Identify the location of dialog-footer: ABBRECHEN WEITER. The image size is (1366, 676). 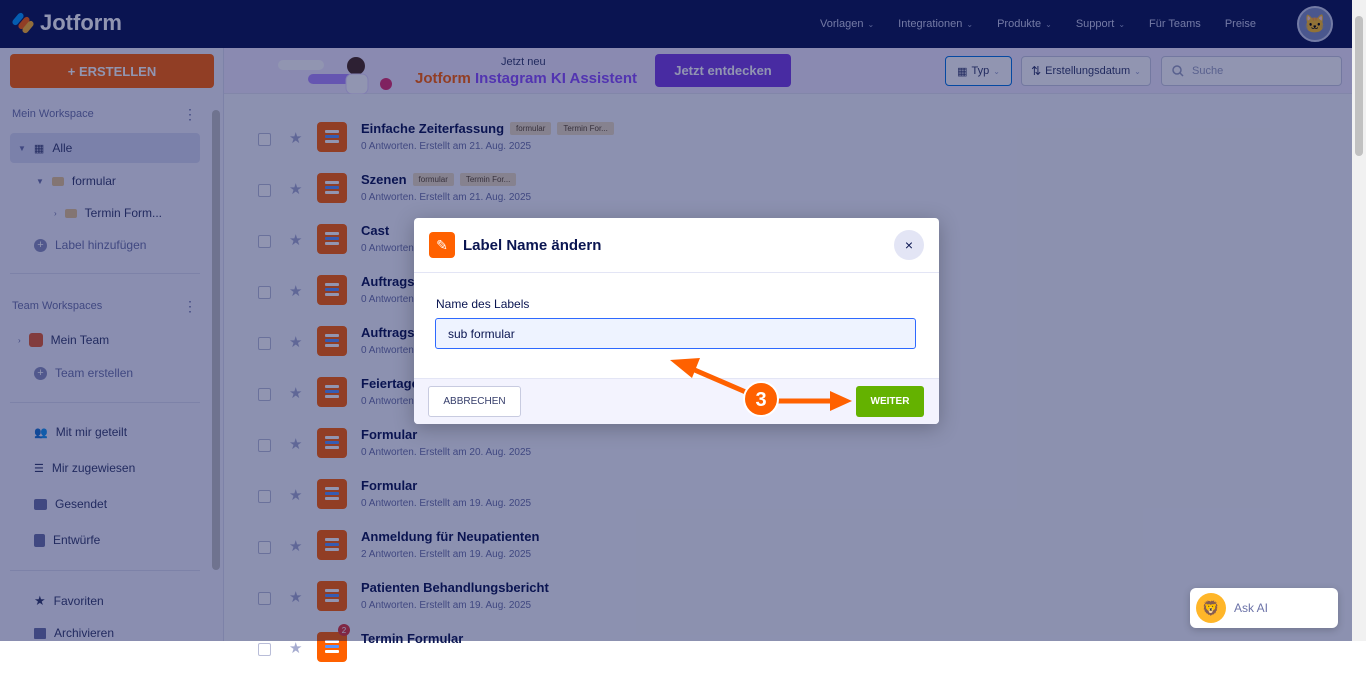
(676, 401).